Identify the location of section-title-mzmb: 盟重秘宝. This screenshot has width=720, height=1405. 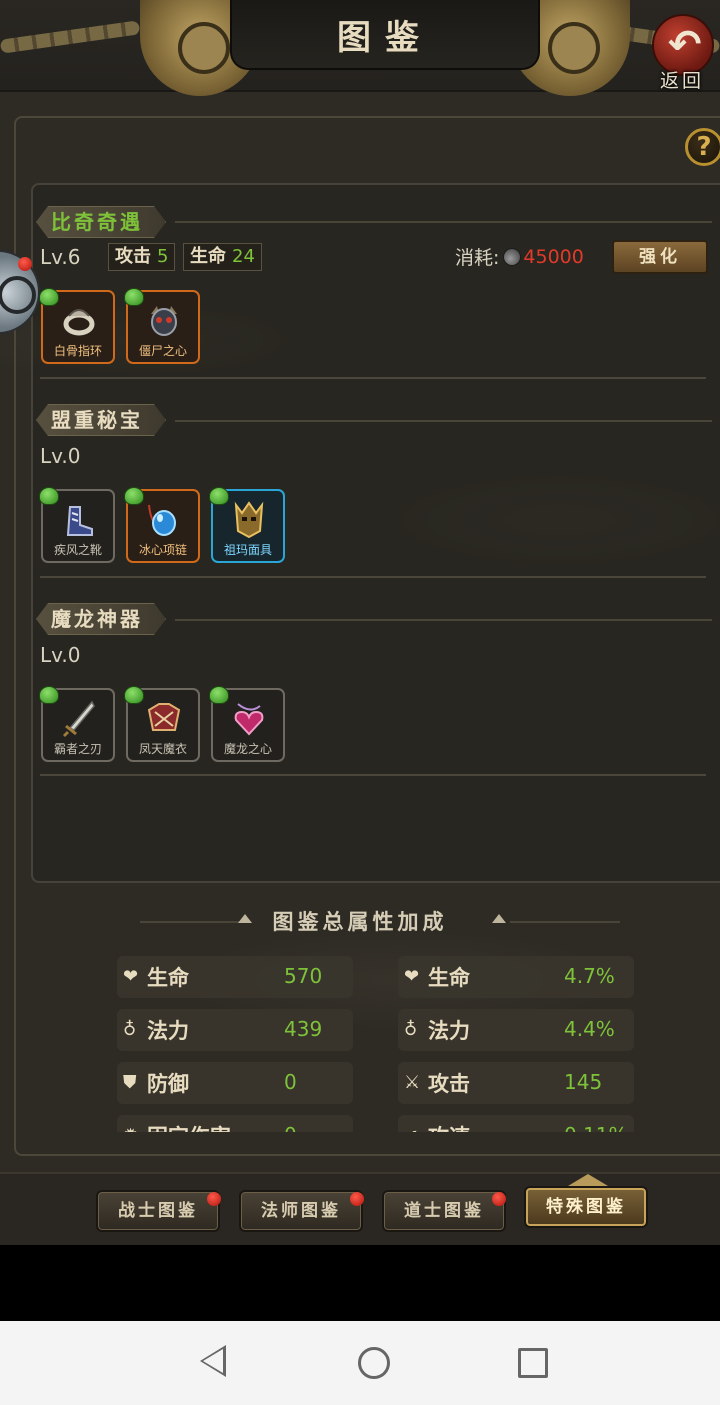
(101, 420).